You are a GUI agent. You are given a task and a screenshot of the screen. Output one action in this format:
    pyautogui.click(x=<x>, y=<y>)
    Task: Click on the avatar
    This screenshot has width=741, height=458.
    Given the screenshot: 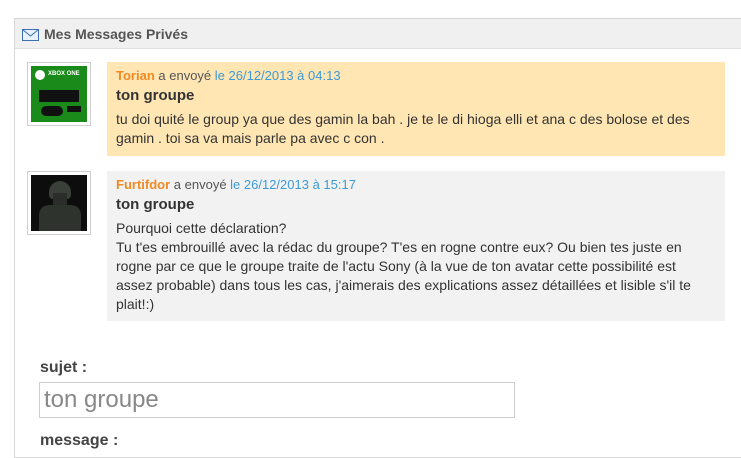 What is the action you would take?
    pyautogui.click(x=59, y=203)
    